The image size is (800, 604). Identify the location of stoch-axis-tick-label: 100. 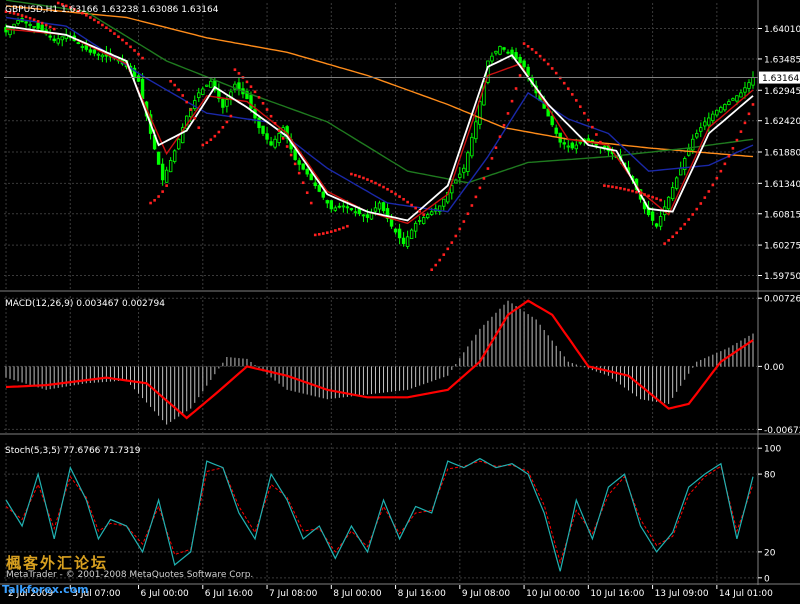
(772, 450).